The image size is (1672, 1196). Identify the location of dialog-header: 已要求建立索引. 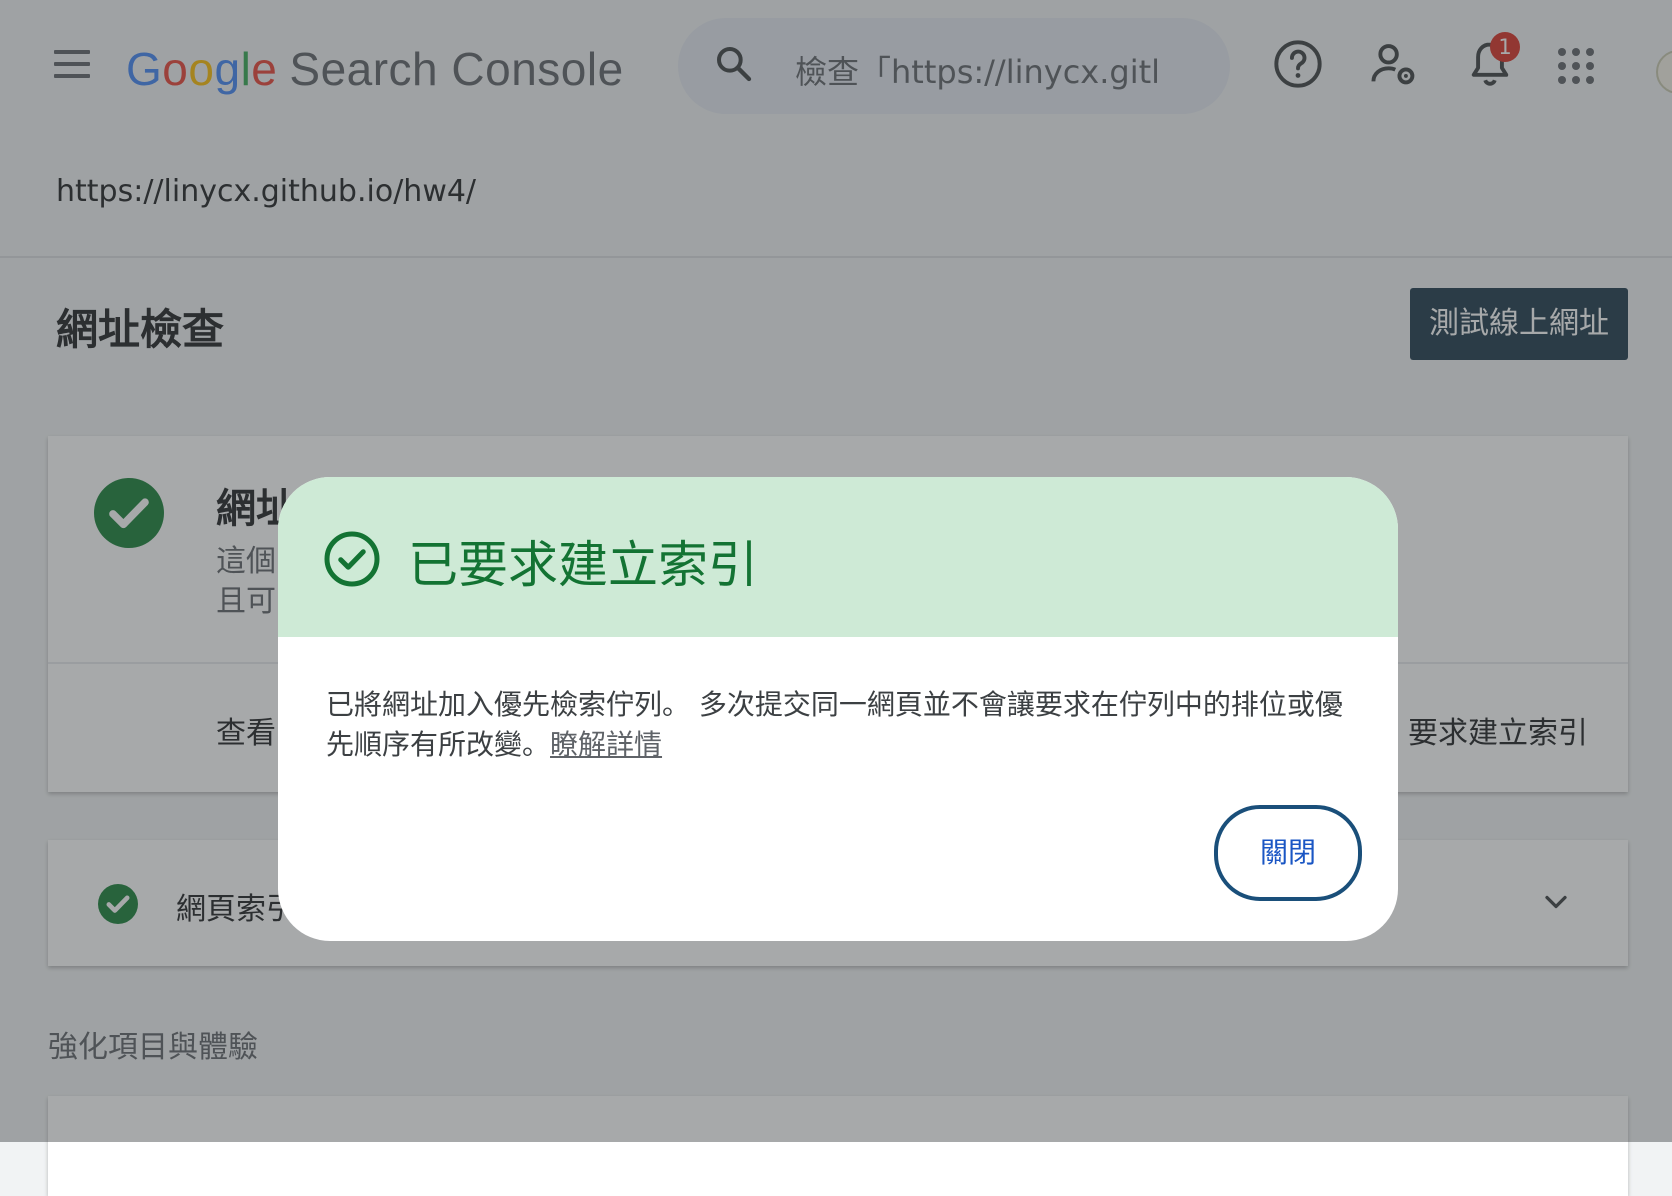
(838, 557).